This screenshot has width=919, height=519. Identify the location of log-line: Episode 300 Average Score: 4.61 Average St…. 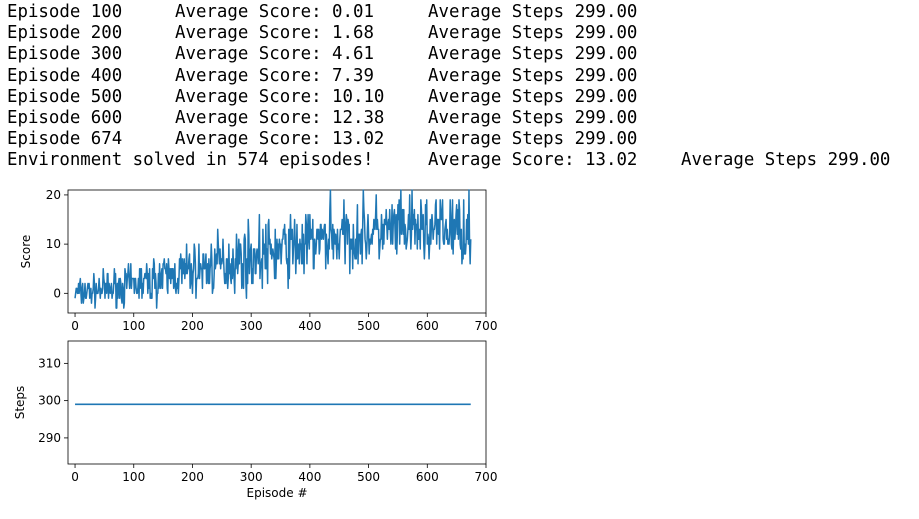
(448, 54).